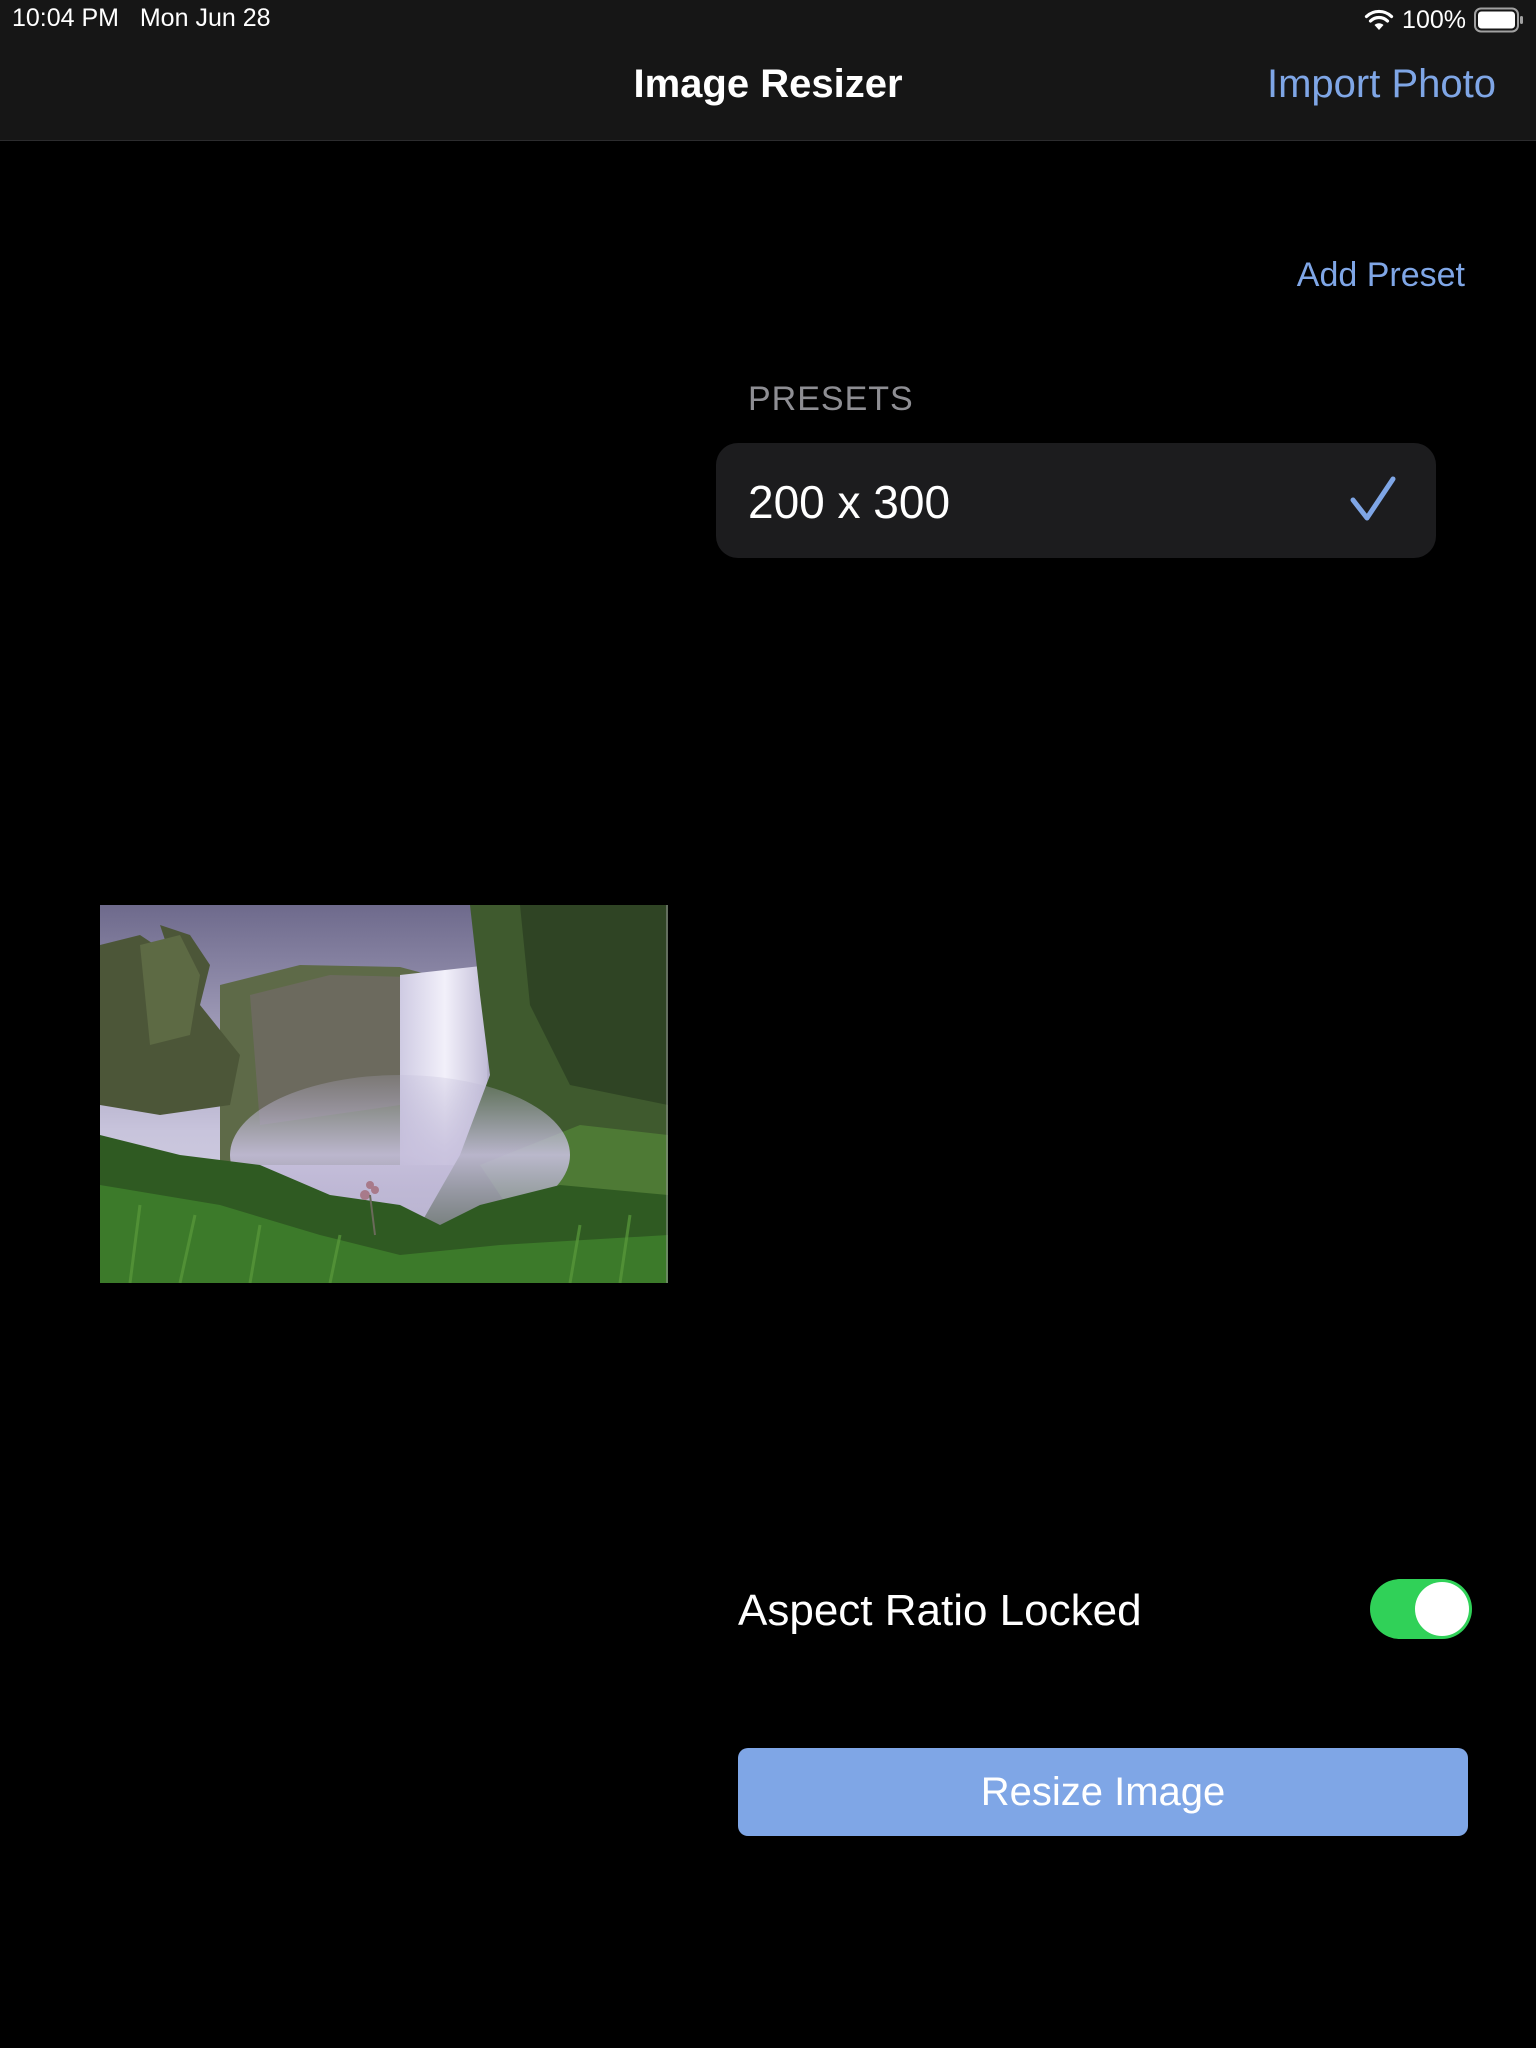  I want to click on battery-percent: 100%, so click(1434, 19).